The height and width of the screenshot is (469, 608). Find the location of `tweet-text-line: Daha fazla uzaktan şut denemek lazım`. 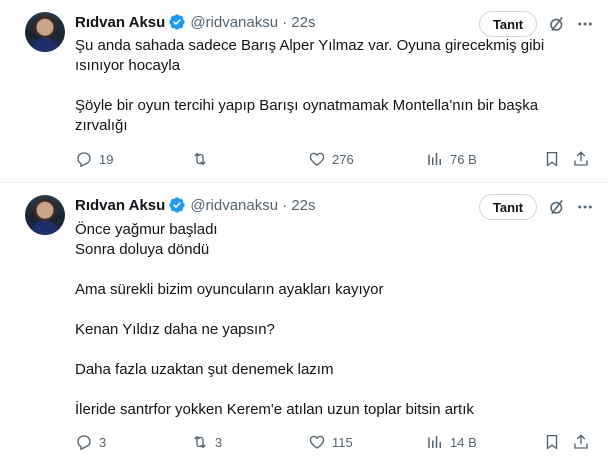

tweet-text-line: Daha fazla uzaktan şut denemek lazım is located at coordinates (204, 369).